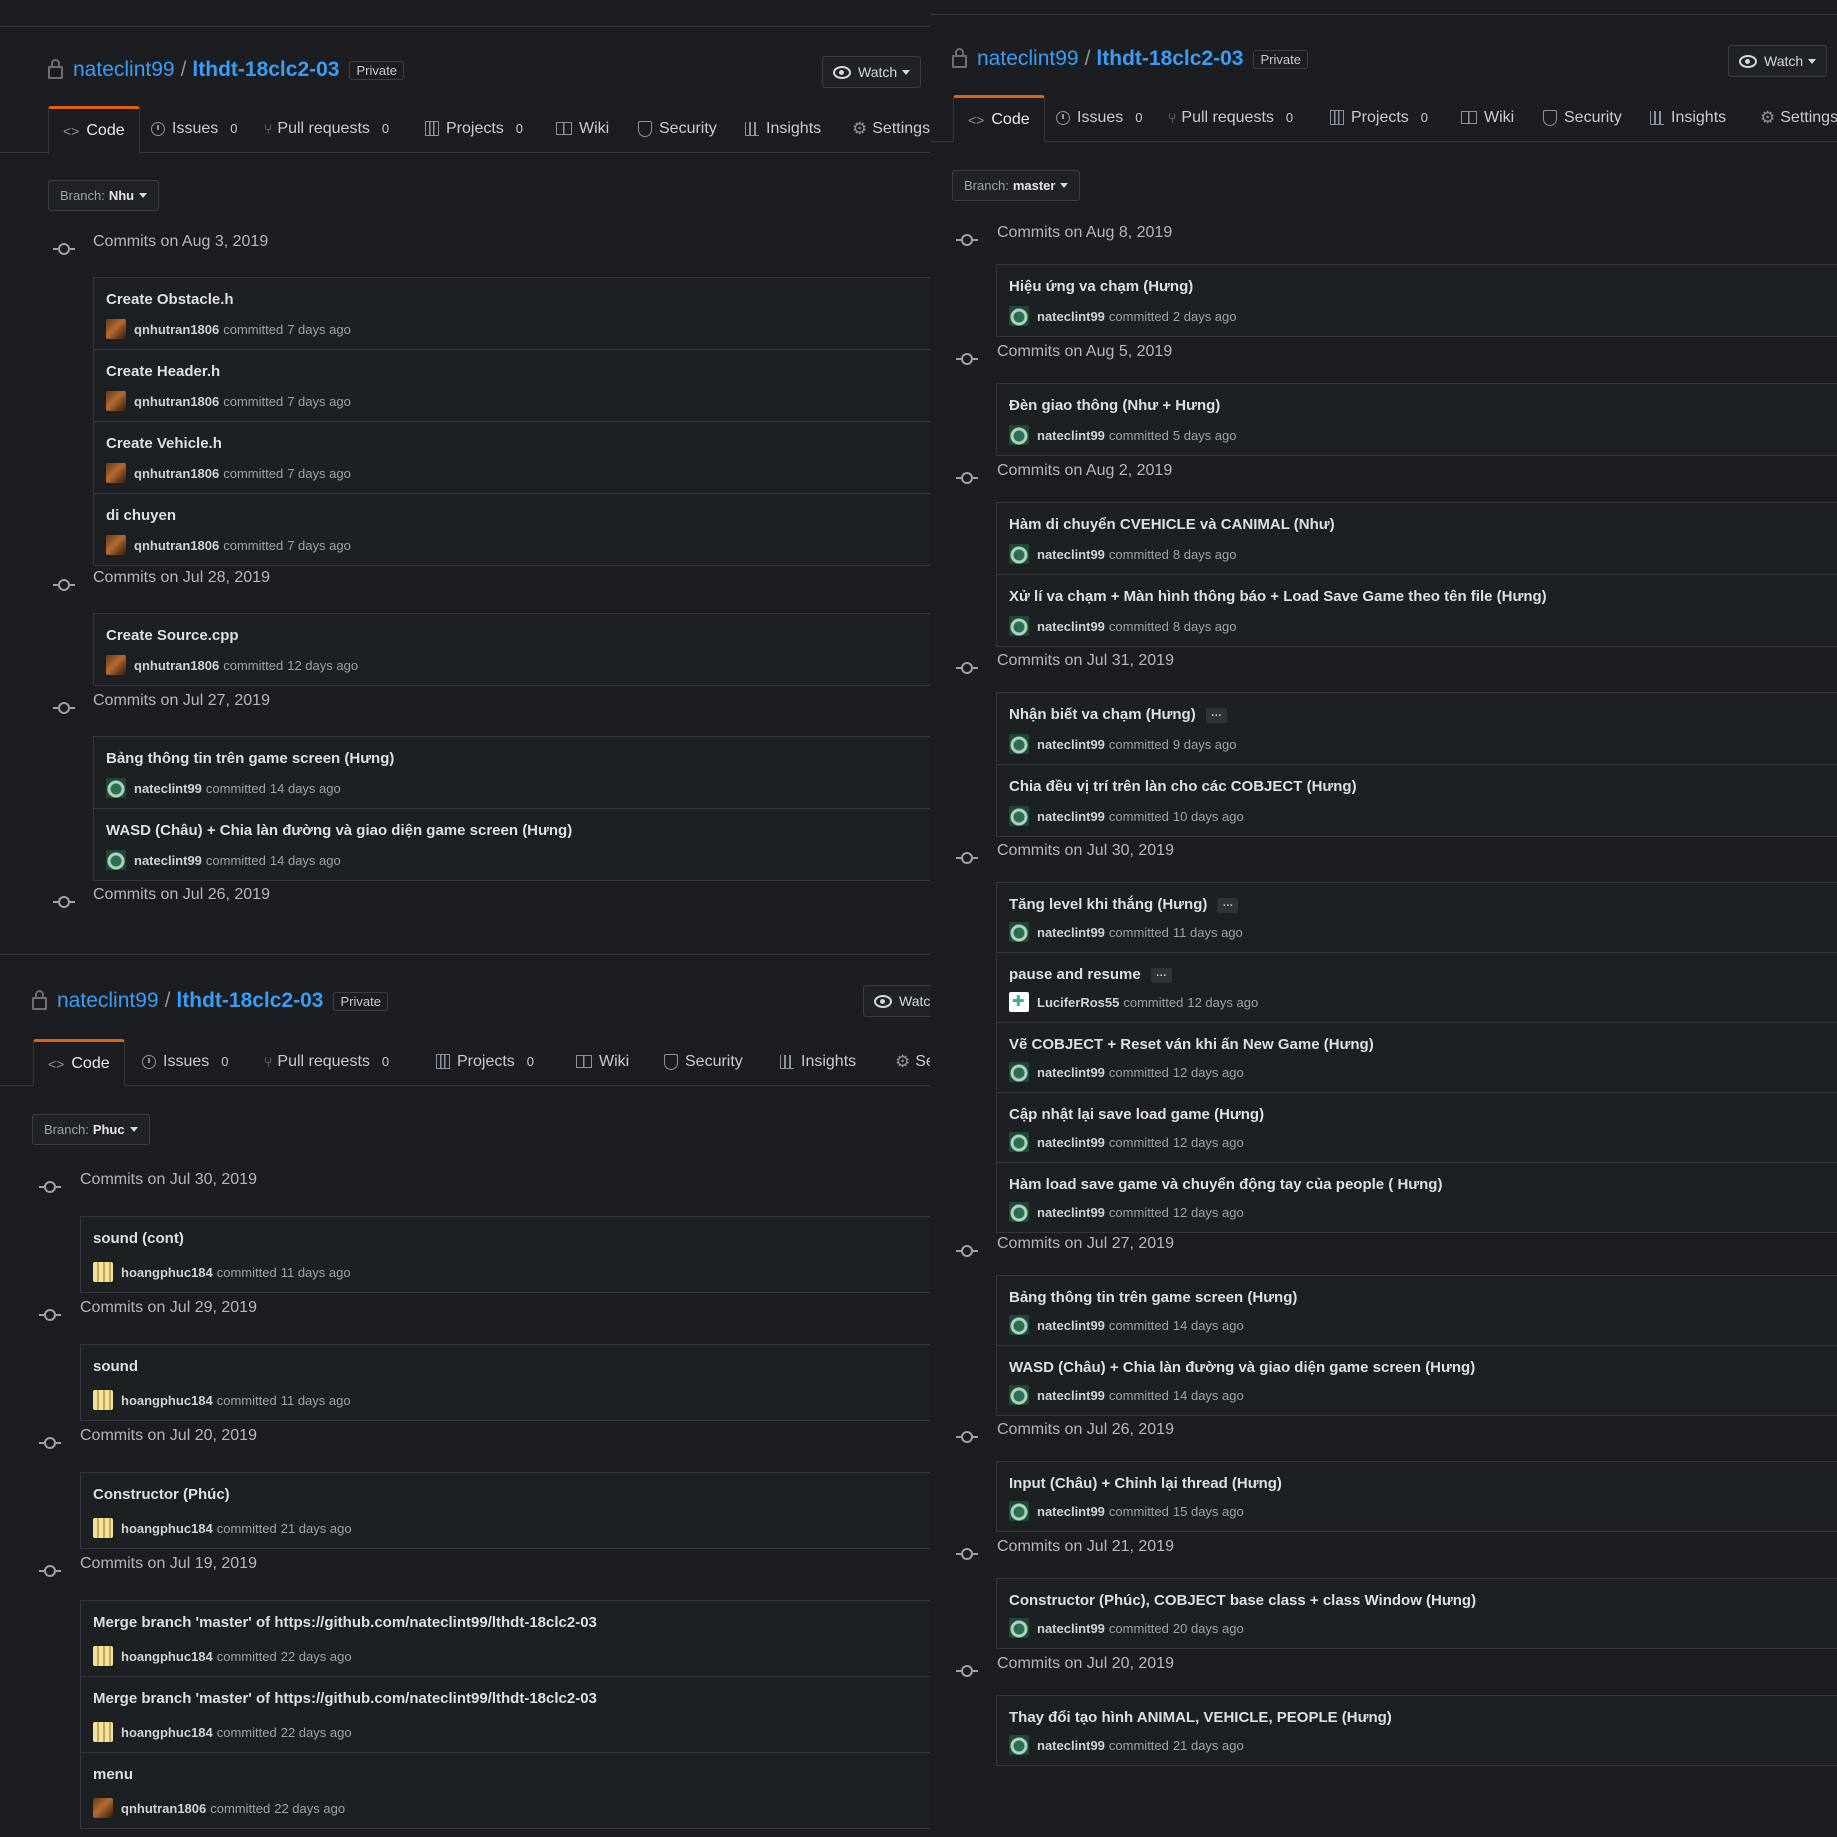 Image resolution: width=1837 pixels, height=1837 pixels. What do you see at coordinates (1016, 185) in the screenshot?
I see `branch-selector: Branch: master` at bounding box center [1016, 185].